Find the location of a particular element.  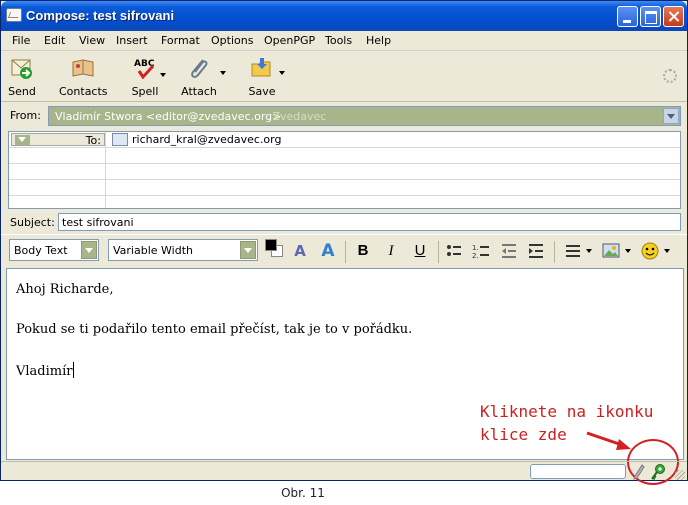

body-signature: Vladimír is located at coordinates (45, 370).